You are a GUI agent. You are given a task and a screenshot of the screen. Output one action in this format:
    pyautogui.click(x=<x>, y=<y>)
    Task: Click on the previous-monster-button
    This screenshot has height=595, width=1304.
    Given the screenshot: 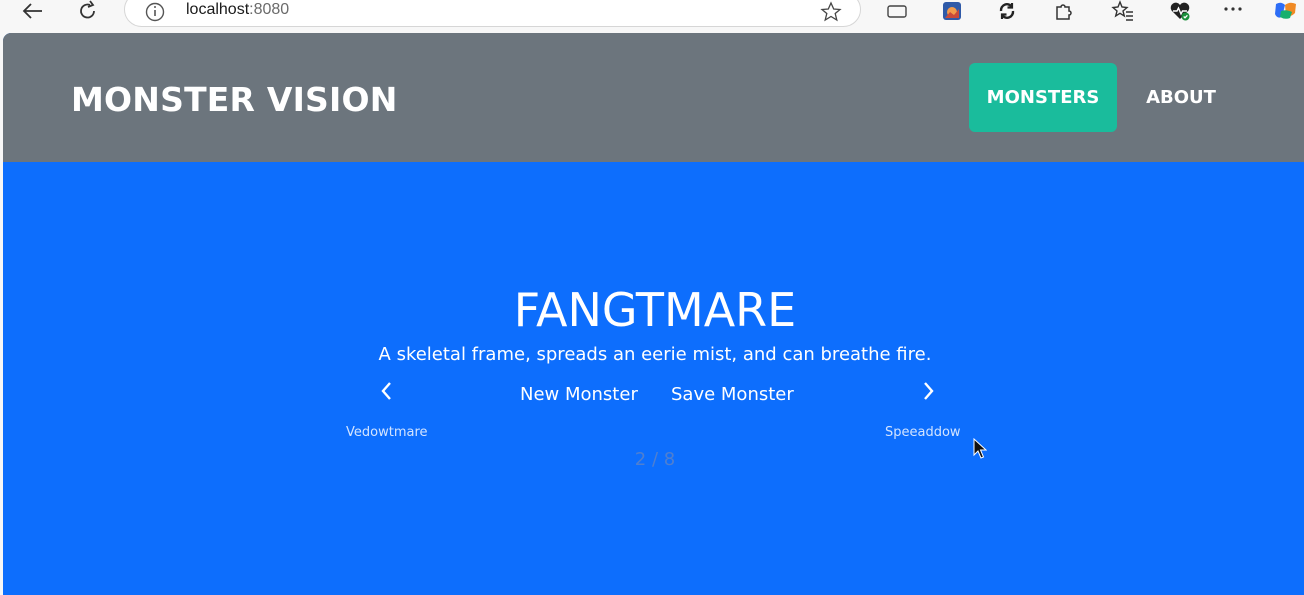 What is the action you would take?
    pyautogui.click(x=387, y=391)
    